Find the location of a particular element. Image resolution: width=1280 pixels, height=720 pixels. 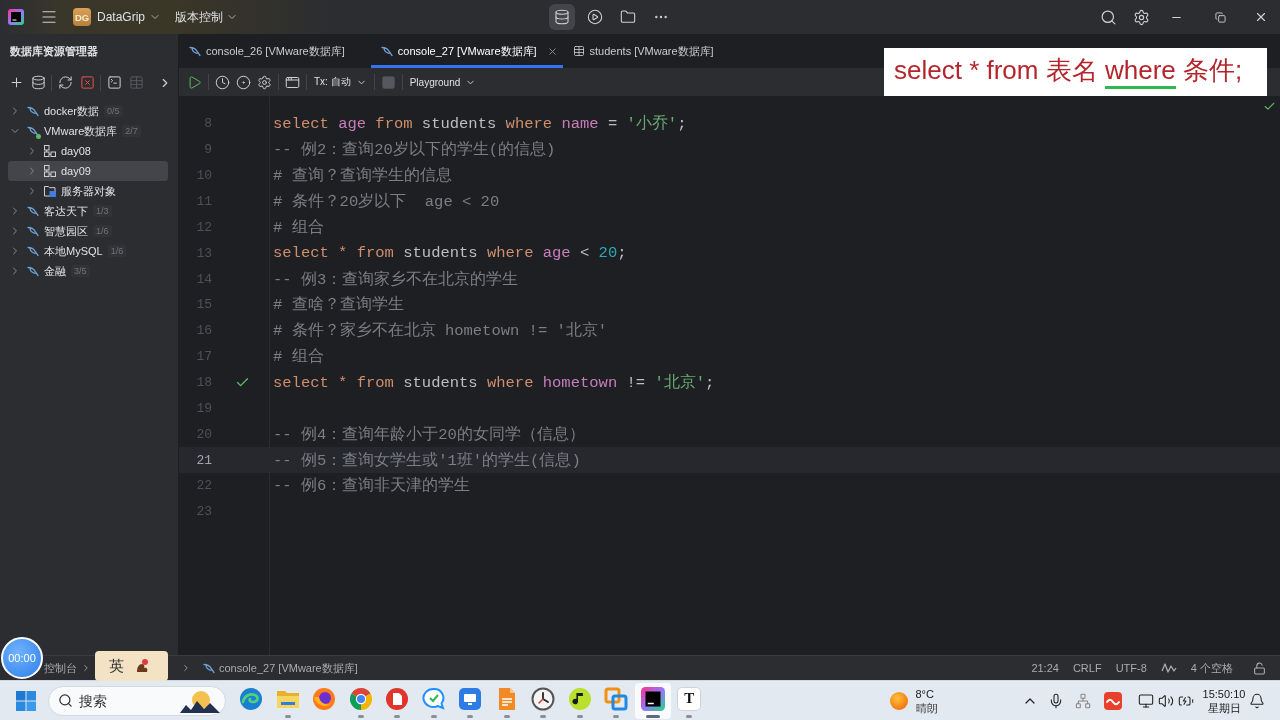

item-count: 0/5 is located at coordinates (113, 111).